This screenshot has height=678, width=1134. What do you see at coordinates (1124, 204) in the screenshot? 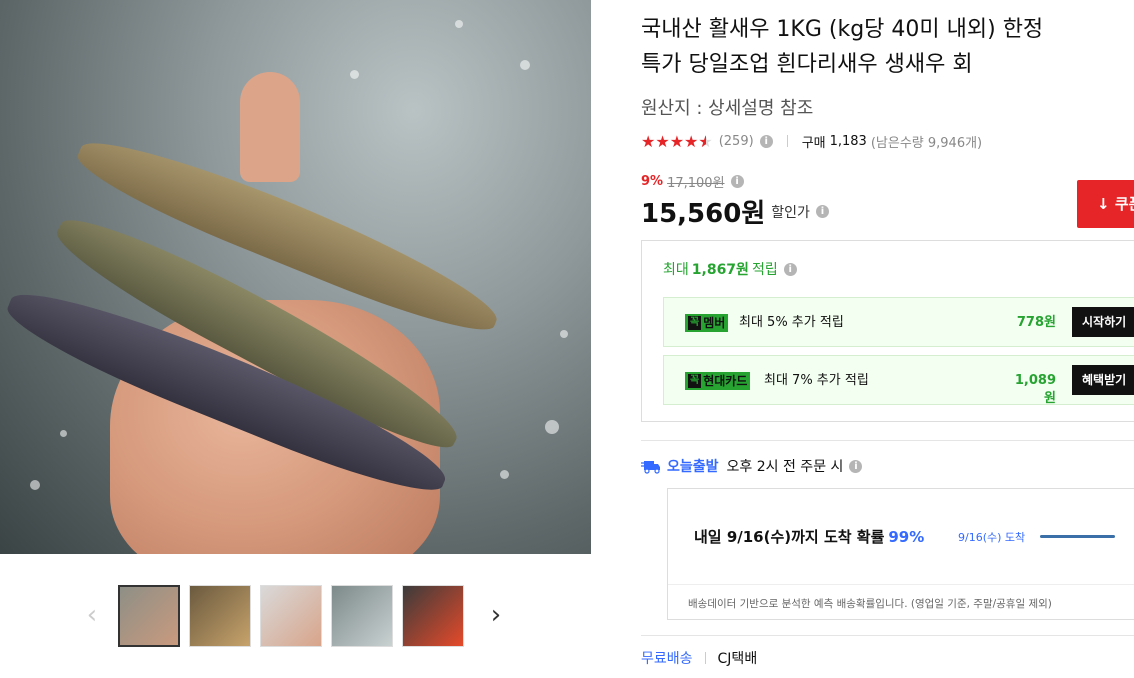
I see `coupon-button-label: 쿠폰` at bounding box center [1124, 204].